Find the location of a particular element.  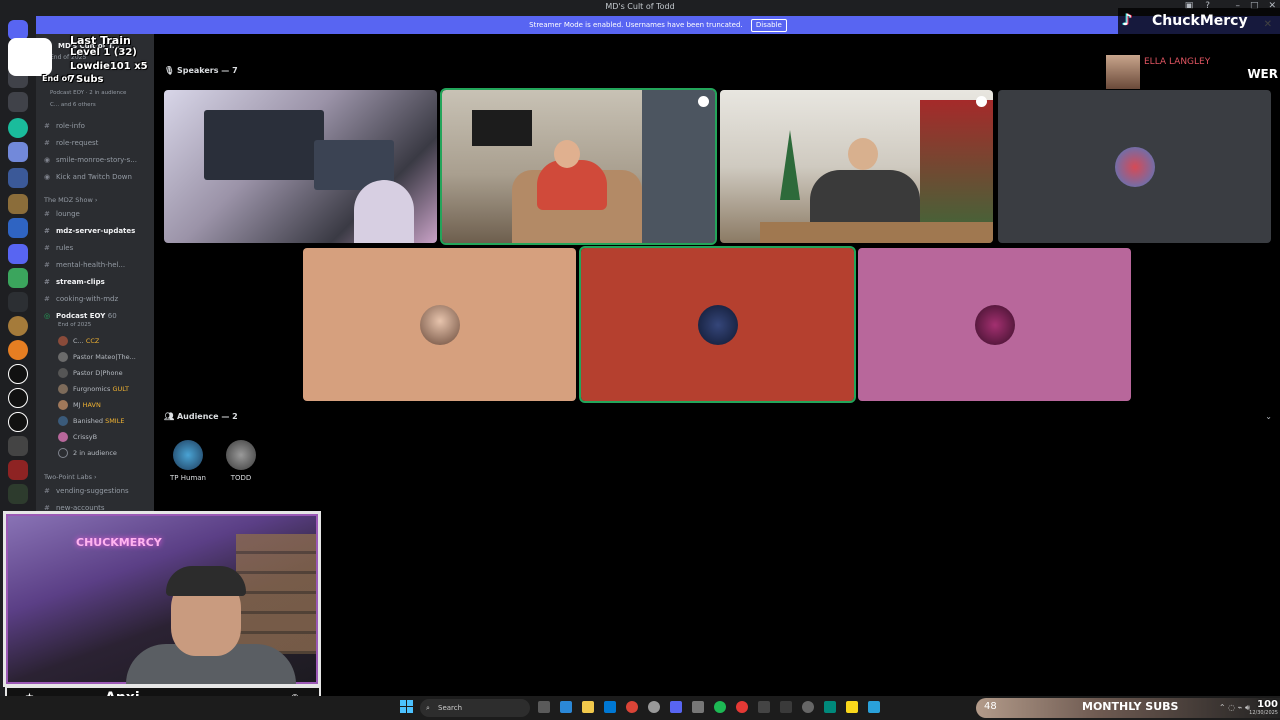

tiktok-overlay: ♪ ChuckMercy is located at coordinates (1199, 21).